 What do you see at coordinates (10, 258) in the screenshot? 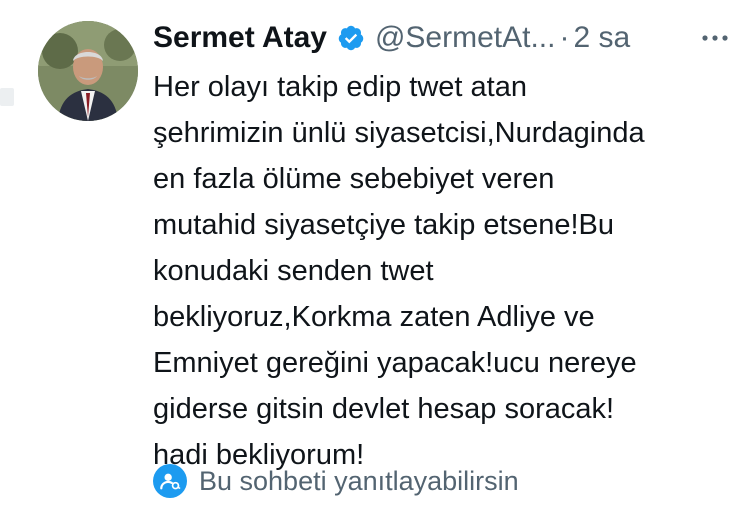
I see `background-timeline-edge` at bounding box center [10, 258].